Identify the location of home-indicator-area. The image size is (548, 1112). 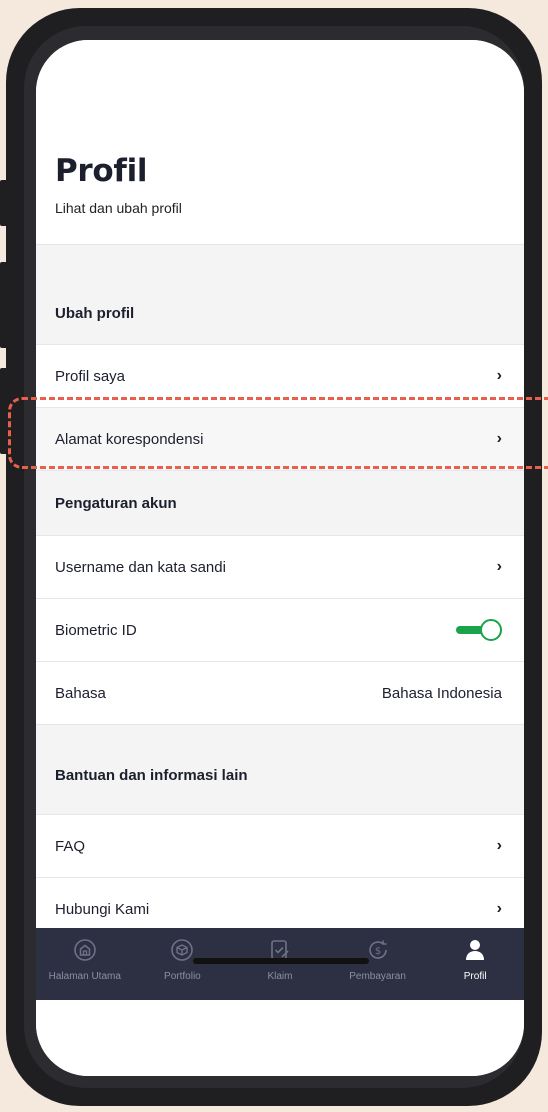
(280, 1038).